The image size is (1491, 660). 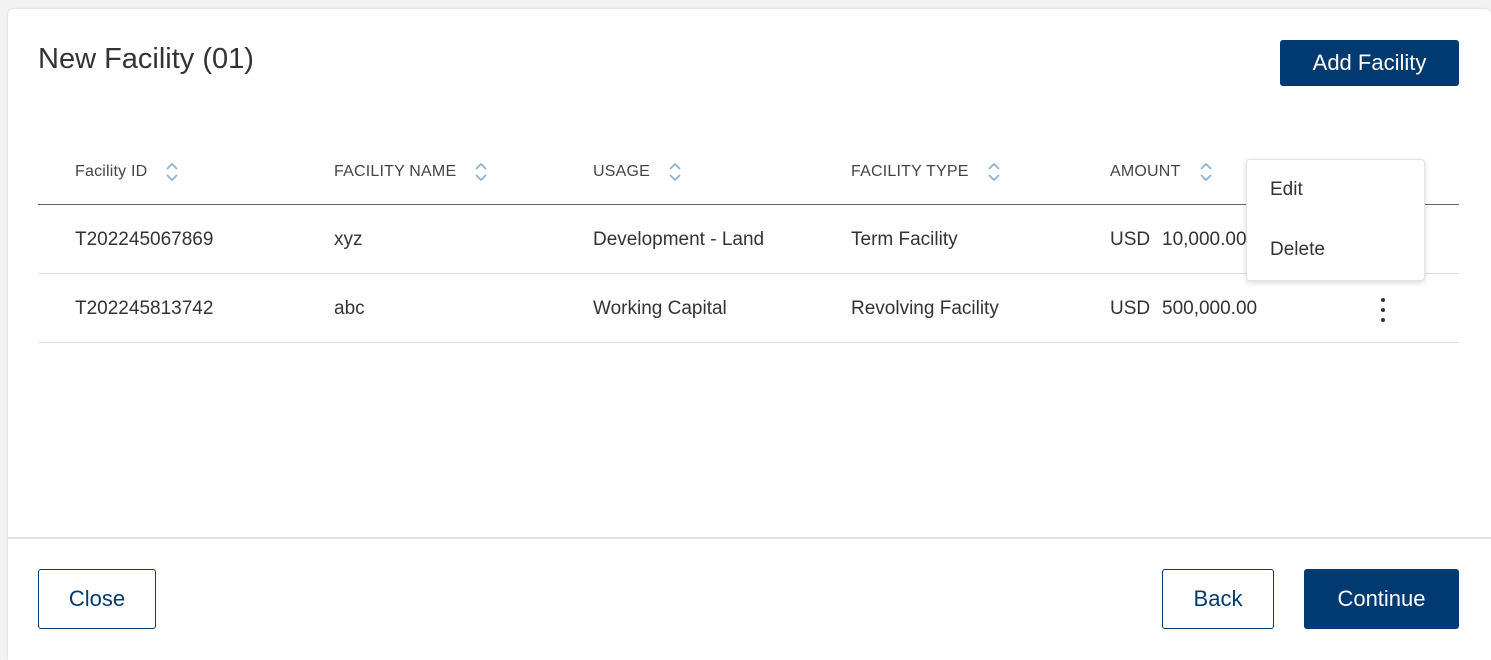 What do you see at coordinates (349, 308) in the screenshot?
I see `facility-name-cell: abc` at bounding box center [349, 308].